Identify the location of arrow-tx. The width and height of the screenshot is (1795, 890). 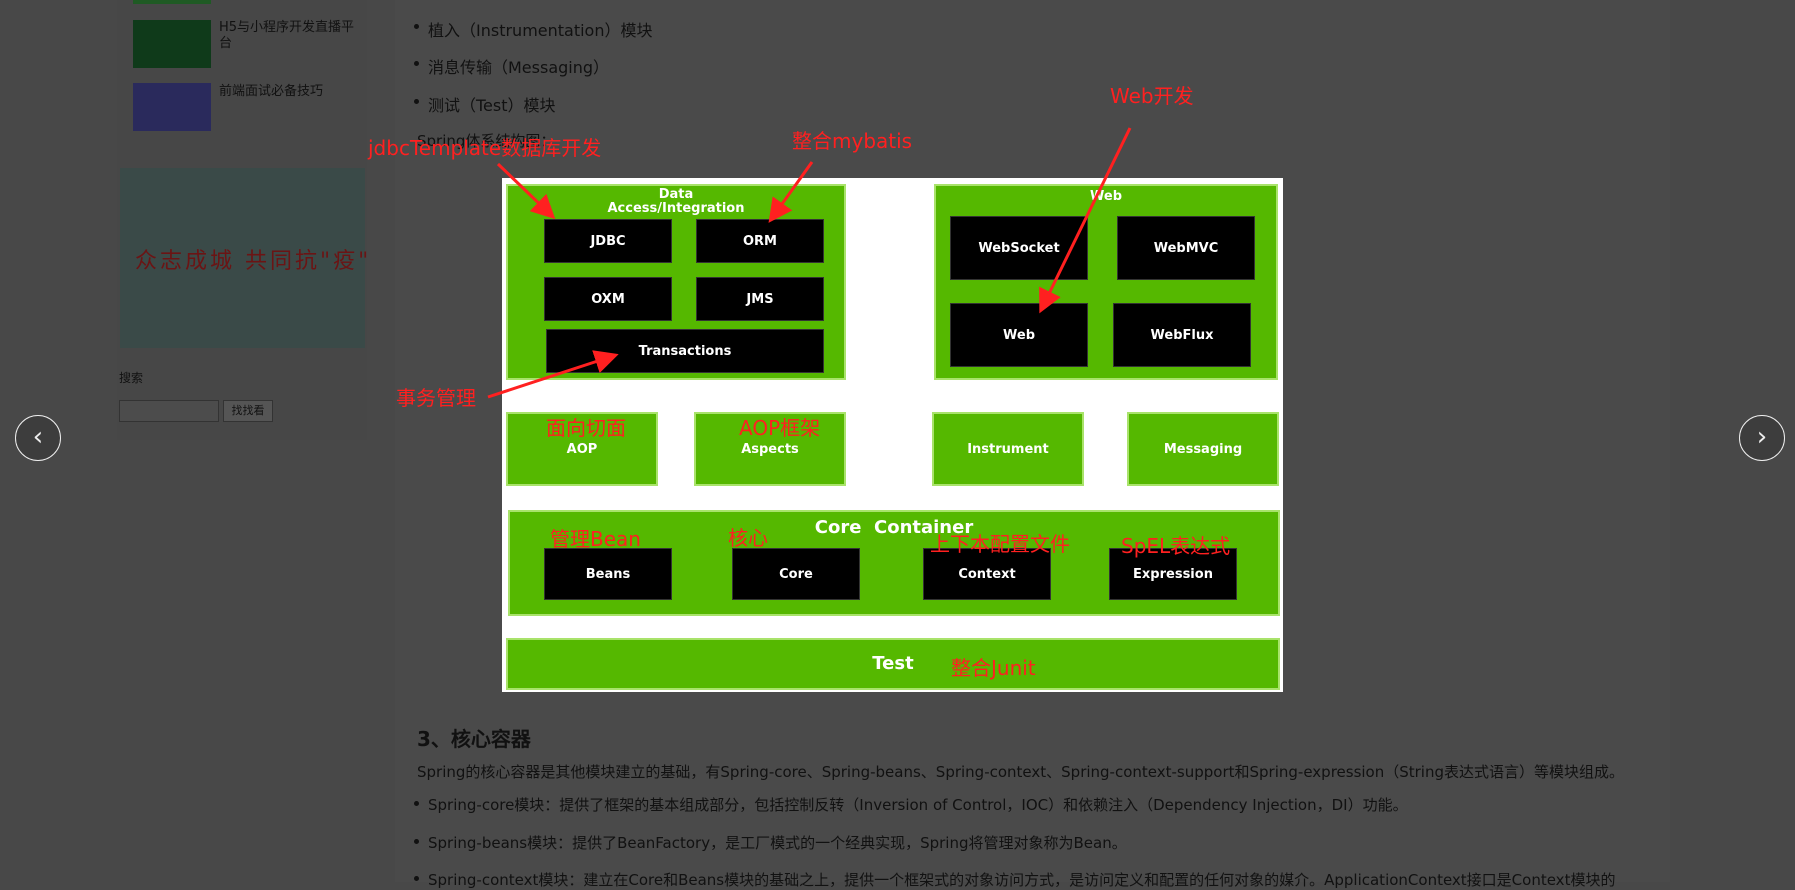
(553, 374).